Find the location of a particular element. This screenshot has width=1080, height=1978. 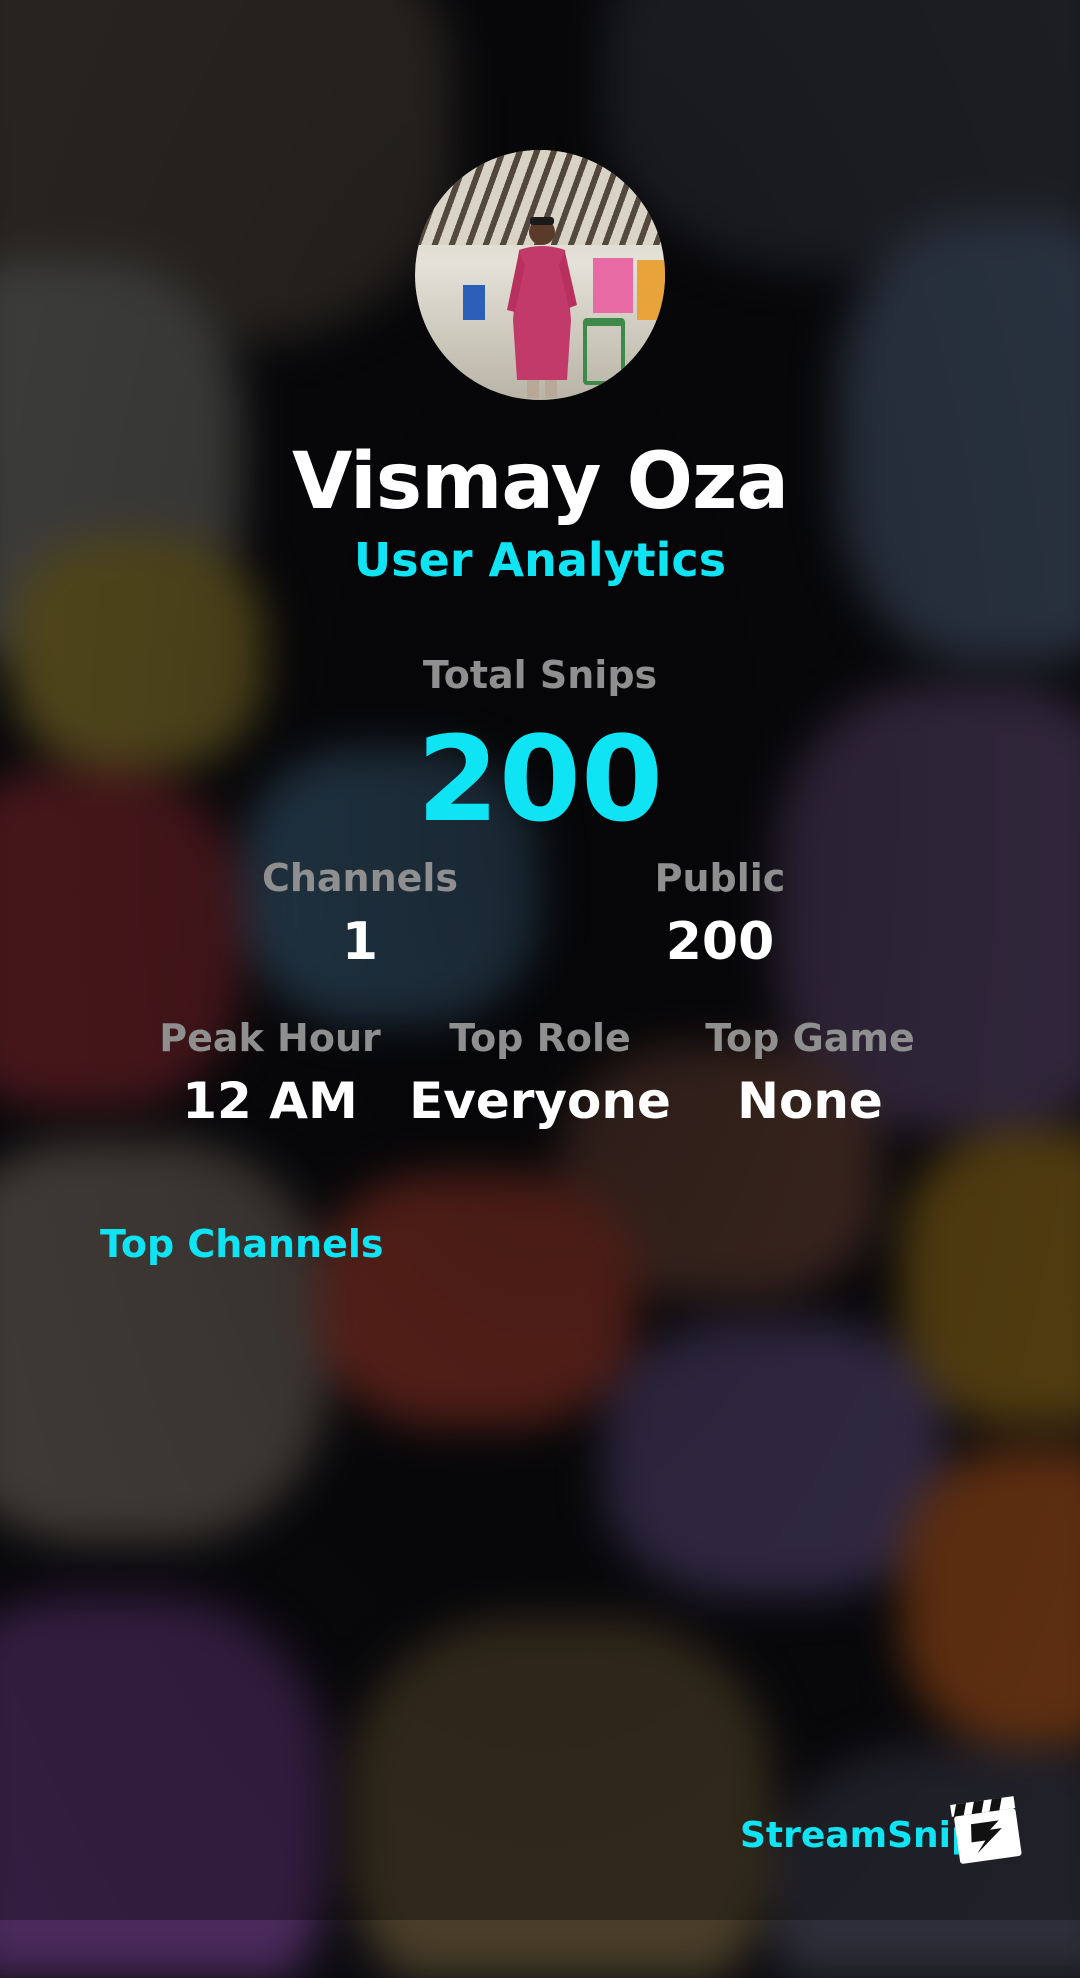

channels-value: 1 is located at coordinates (360, 942).